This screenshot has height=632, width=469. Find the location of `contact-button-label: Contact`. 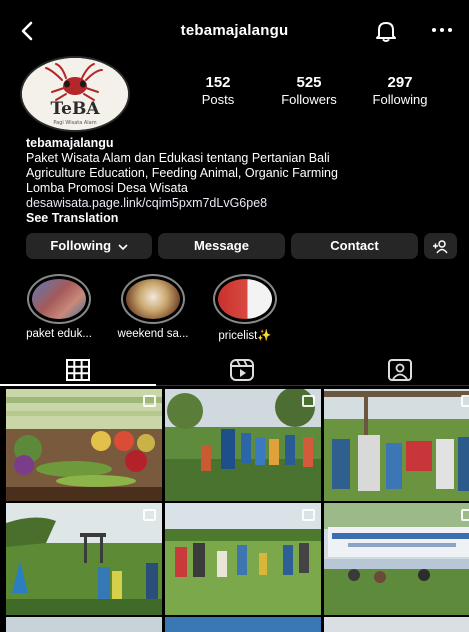

contact-button-label: Contact is located at coordinates (354, 245).